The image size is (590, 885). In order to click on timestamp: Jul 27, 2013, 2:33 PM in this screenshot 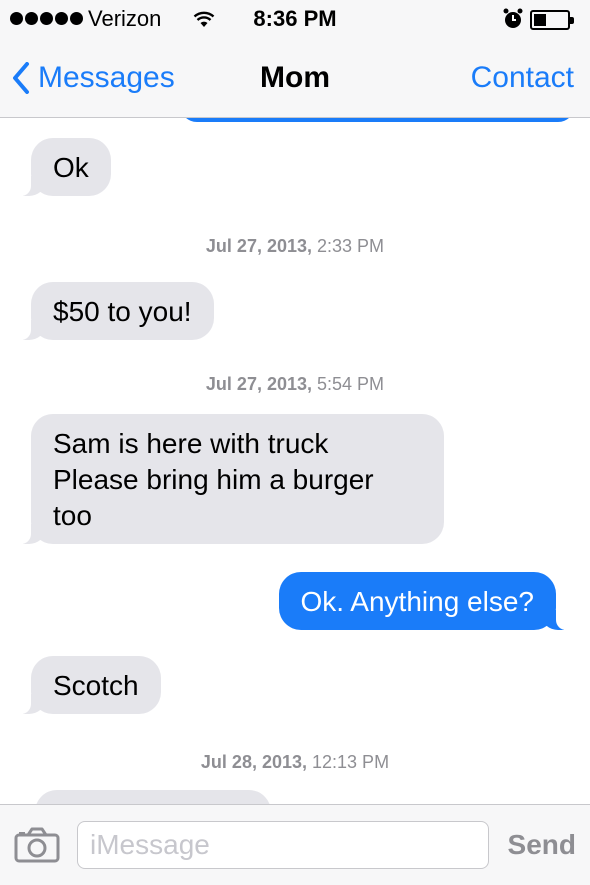, I will do `click(295, 246)`.